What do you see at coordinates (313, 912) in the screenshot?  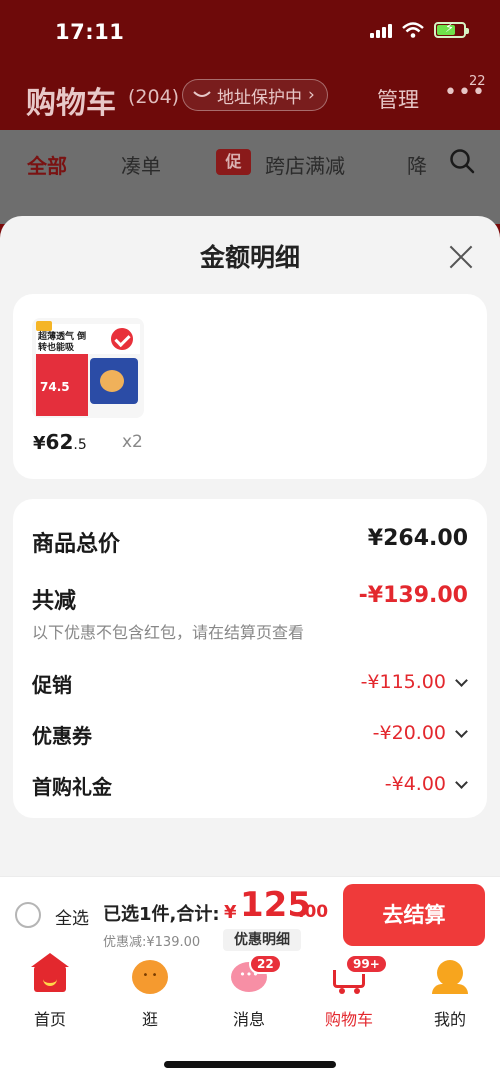 I see `total-amount-decimal: .00` at bounding box center [313, 912].